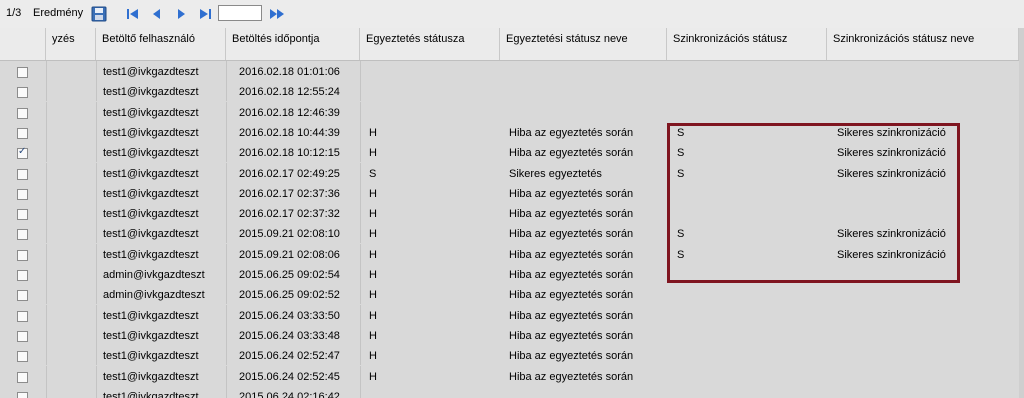 The height and width of the screenshot is (398, 1024). Describe the element at coordinates (99, 14) in the screenshot. I see `save-icon` at that location.